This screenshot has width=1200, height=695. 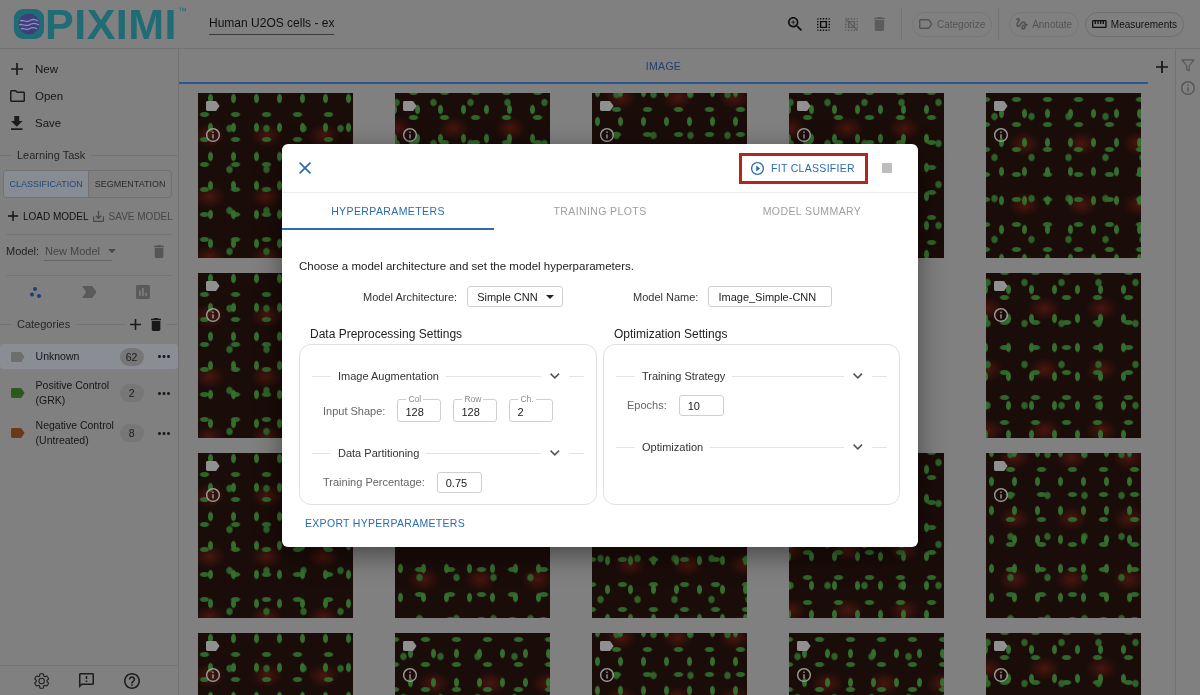 I want to click on feedback-icon, so click(x=87, y=680).